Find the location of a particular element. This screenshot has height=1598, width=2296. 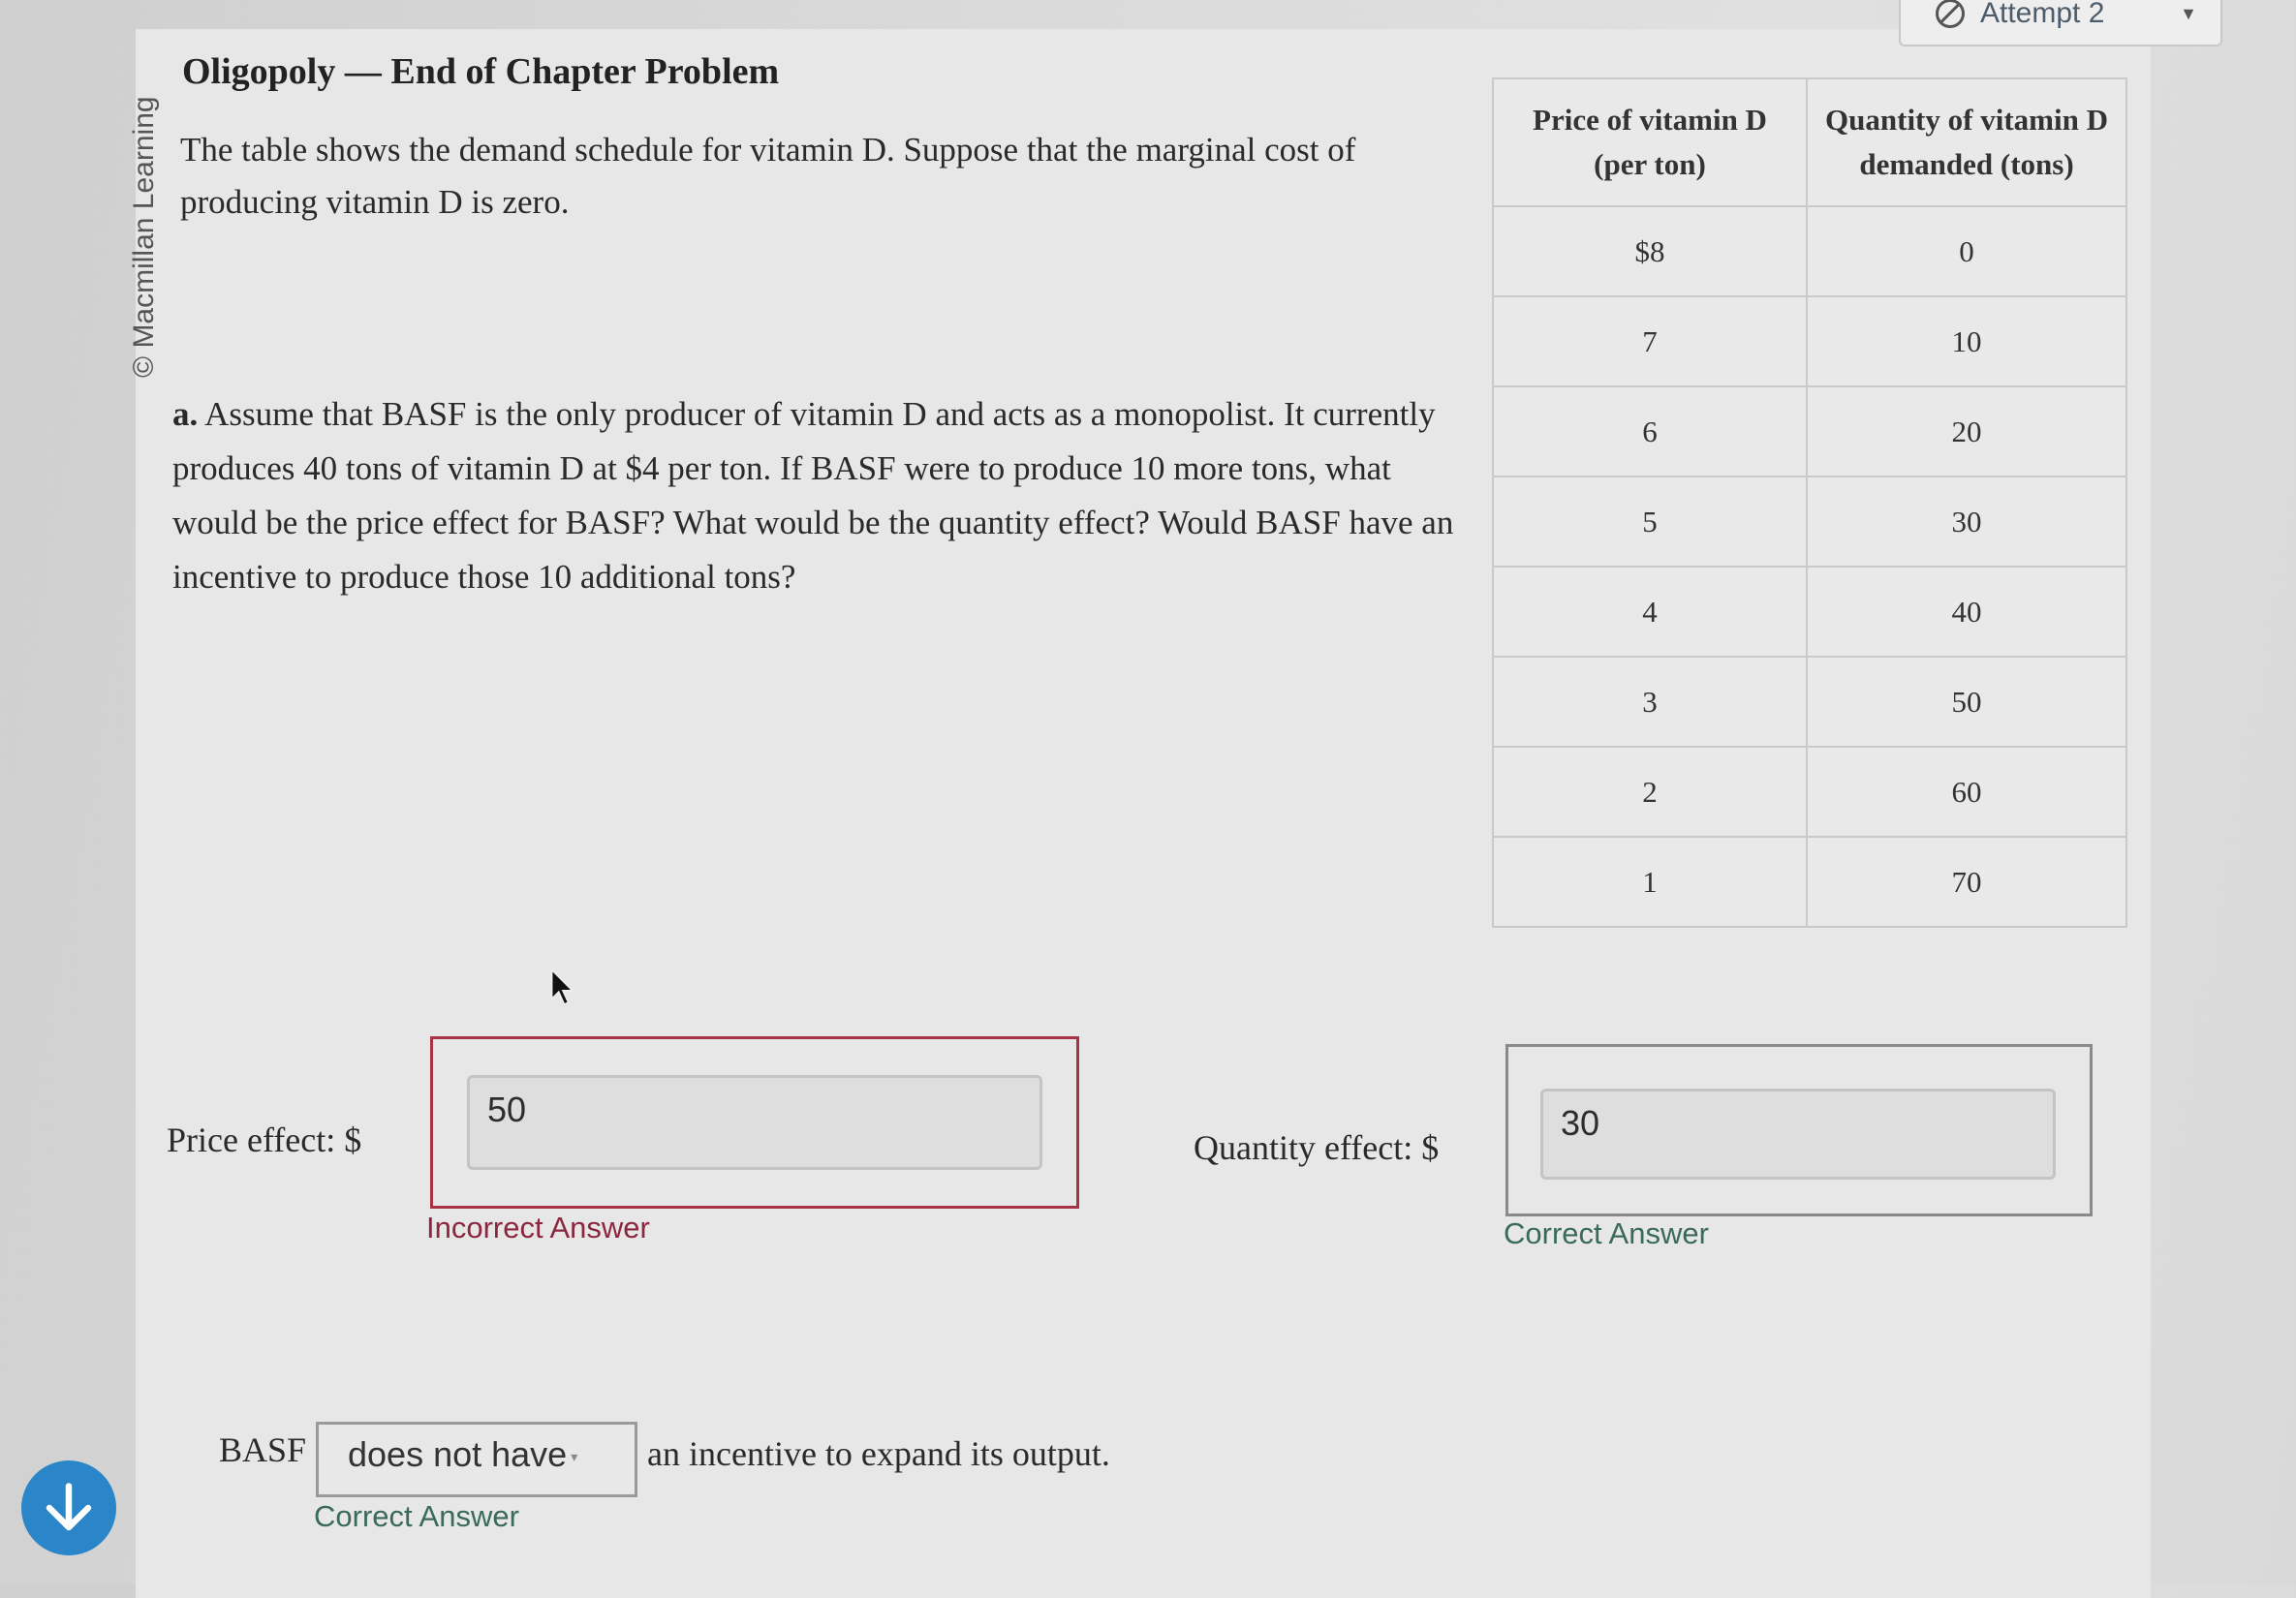

quantity-cell: 70 is located at coordinates (1966, 882).